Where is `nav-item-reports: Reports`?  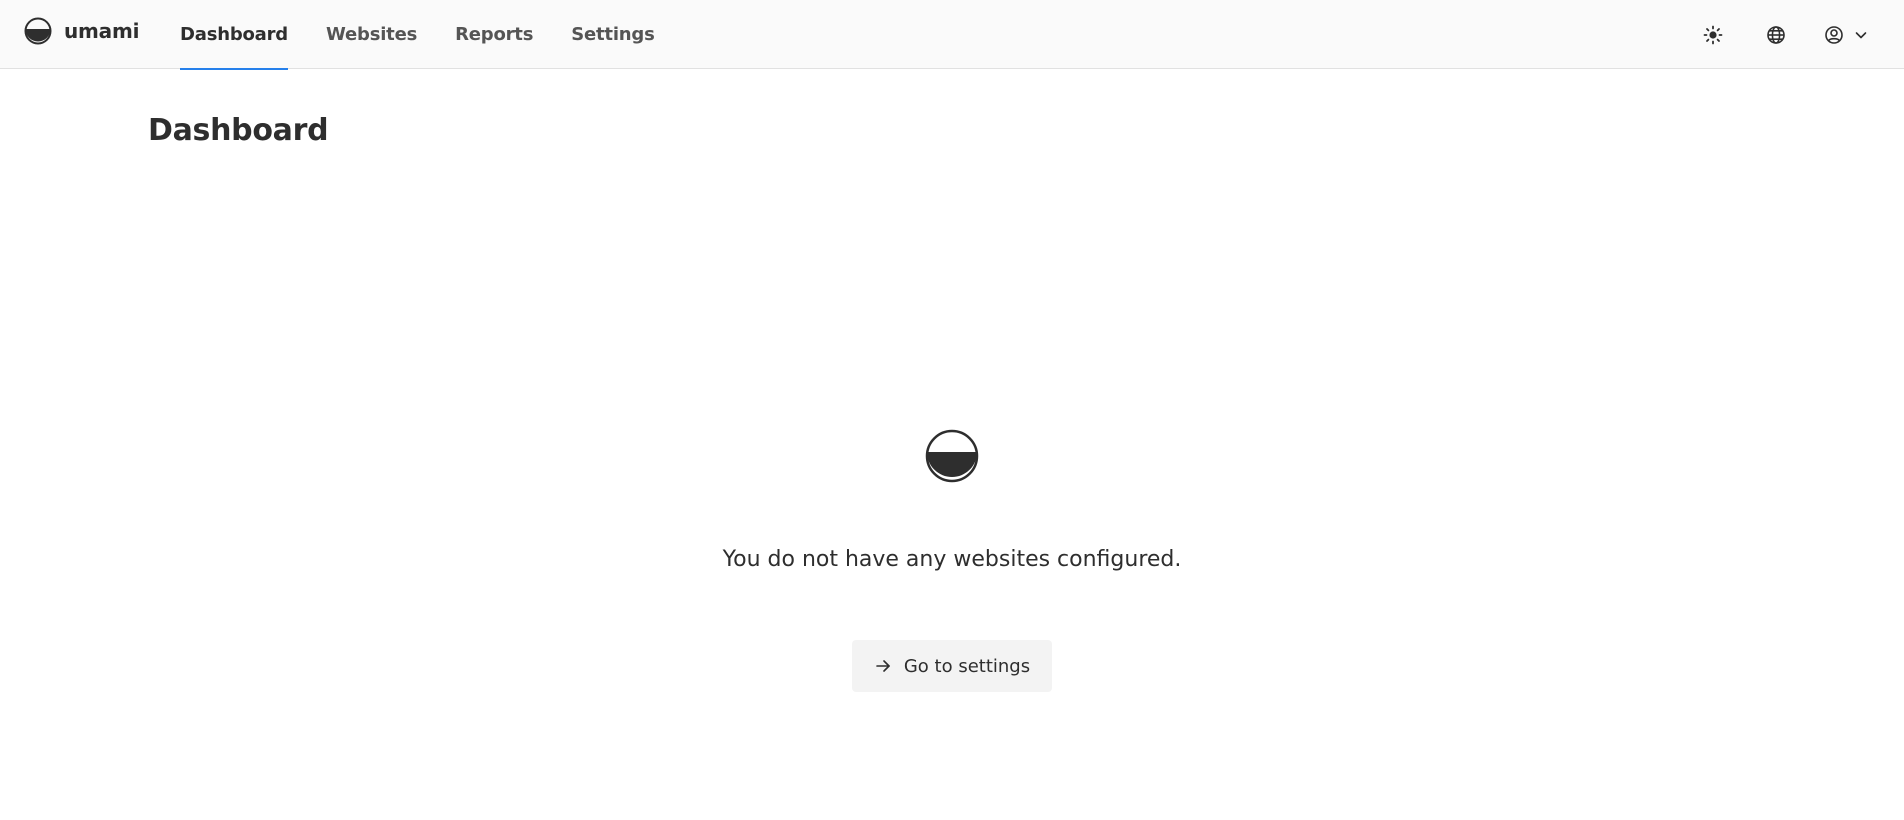
nav-item-reports: Reports is located at coordinates (494, 34).